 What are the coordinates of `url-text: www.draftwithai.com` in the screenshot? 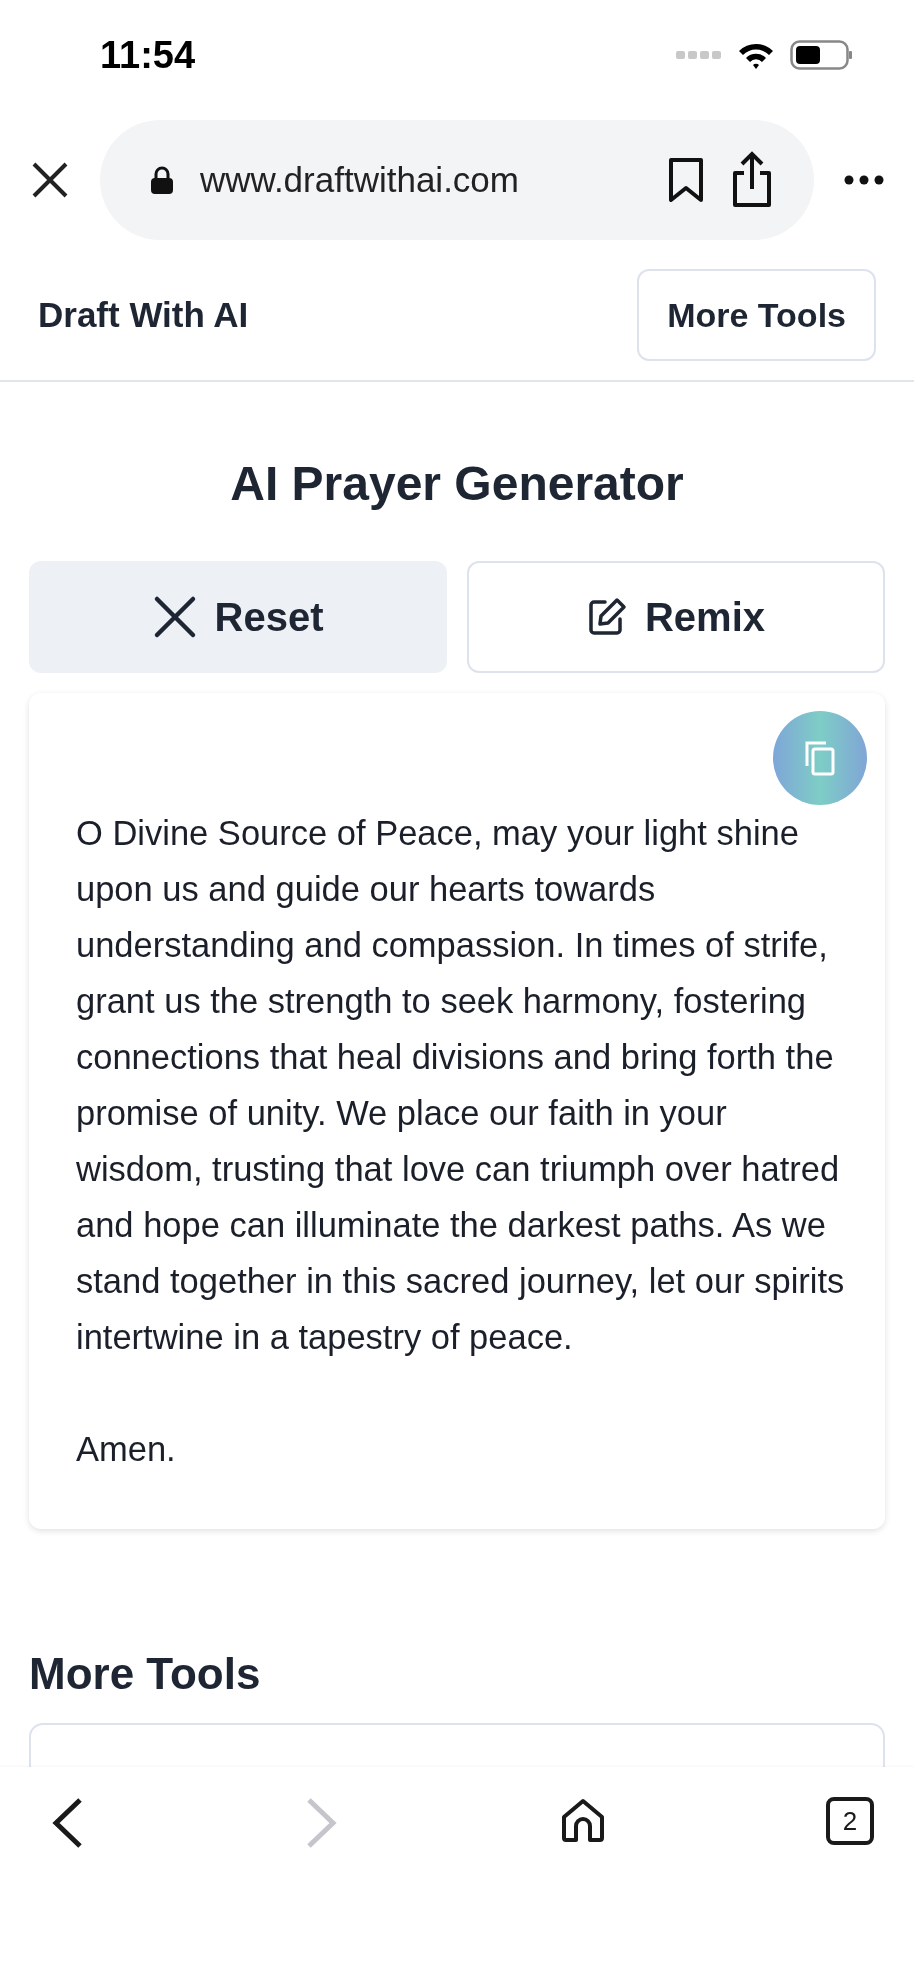 It's located at (360, 180).